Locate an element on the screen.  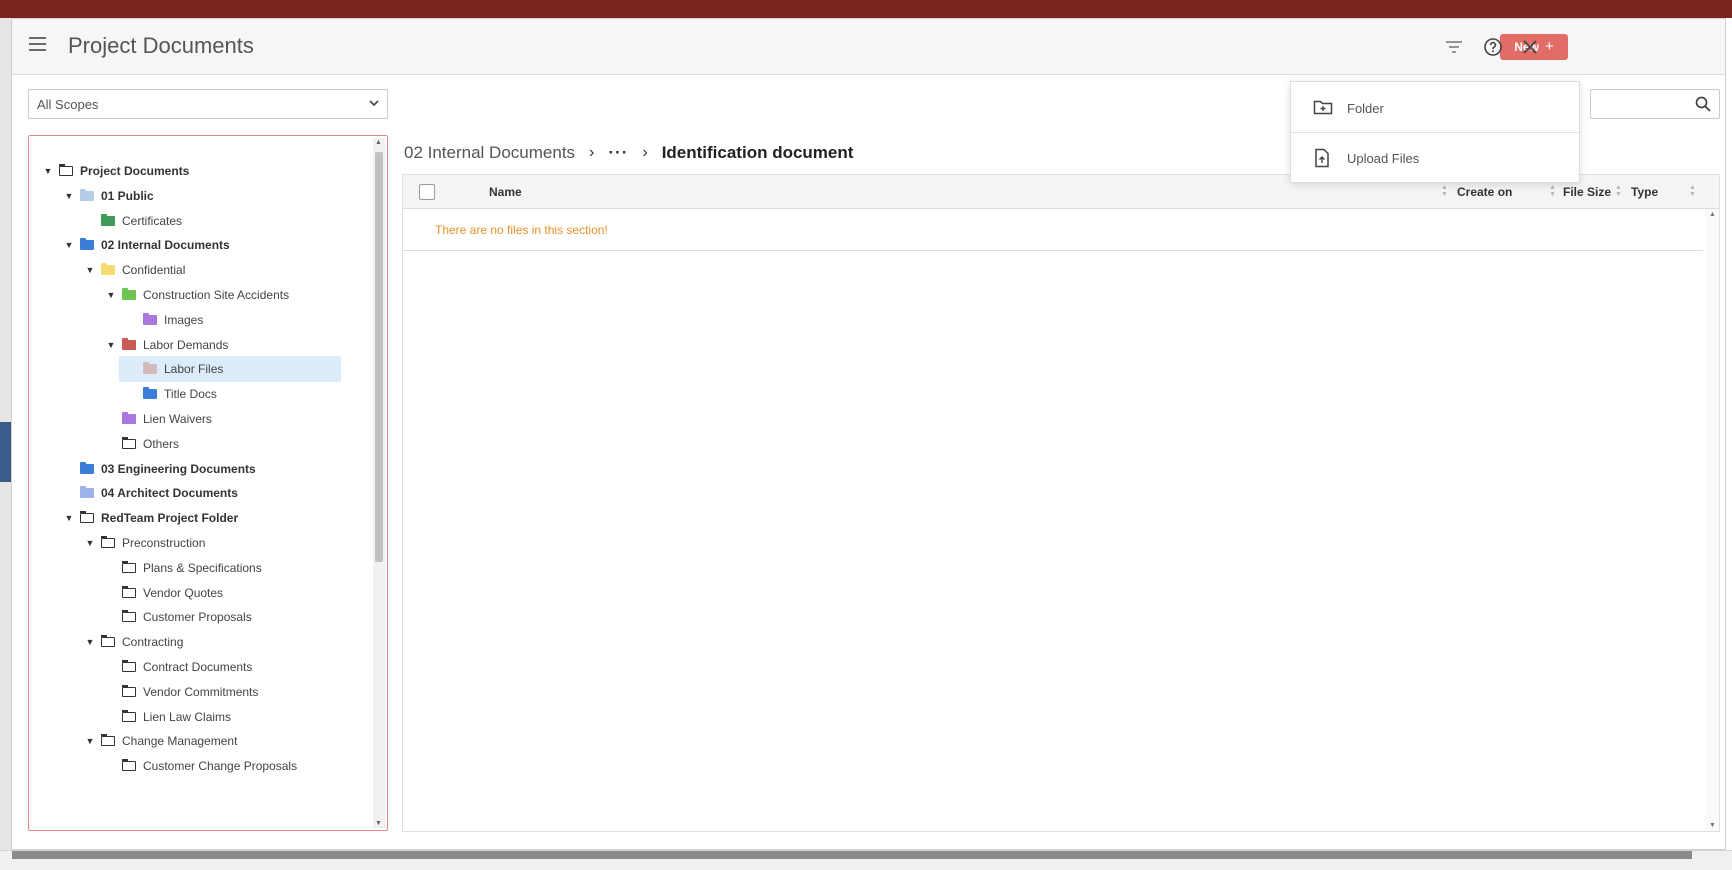
tree-item: Customer Change Proposals is located at coordinates (200, 766).